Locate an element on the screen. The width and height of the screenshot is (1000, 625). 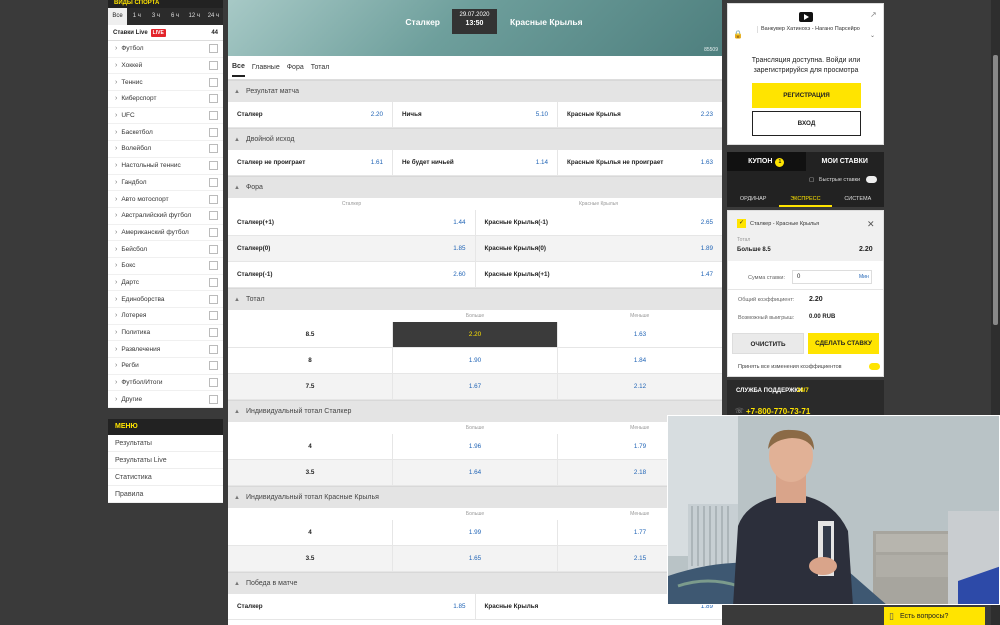
tab-my-bets: МОИ СТАВКИ is located at coordinates (845, 161).